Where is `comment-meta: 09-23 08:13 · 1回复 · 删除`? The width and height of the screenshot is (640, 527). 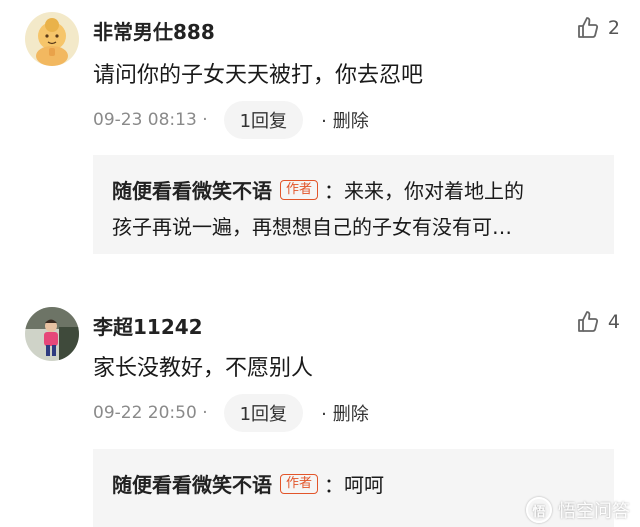 comment-meta: 09-23 08:13 · 1回复 · 删除 is located at coordinates (231, 120).